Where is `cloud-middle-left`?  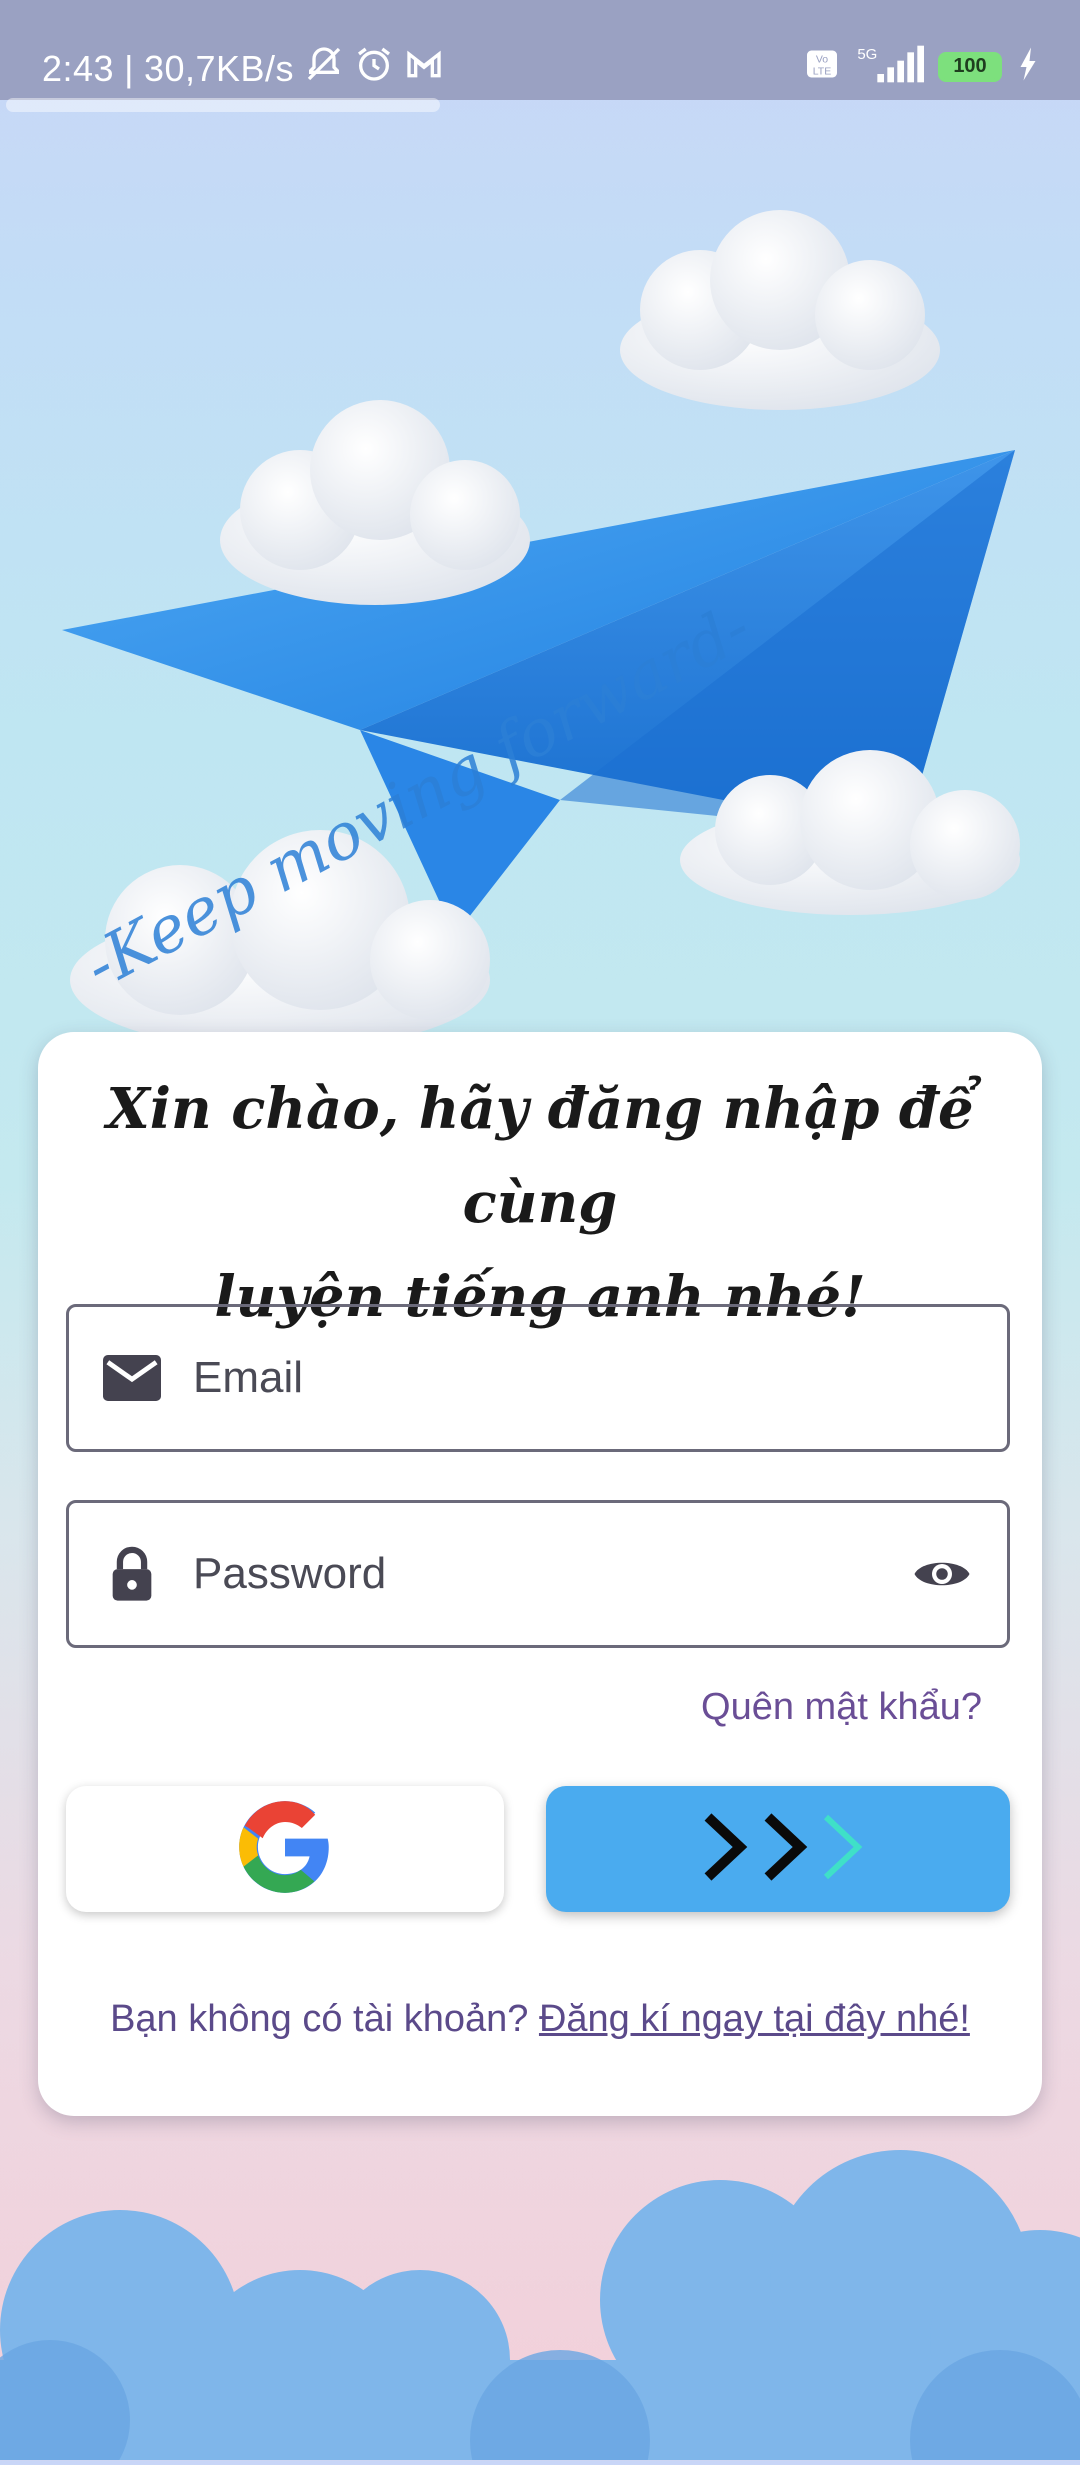 cloud-middle-left is located at coordinates (375, 502).